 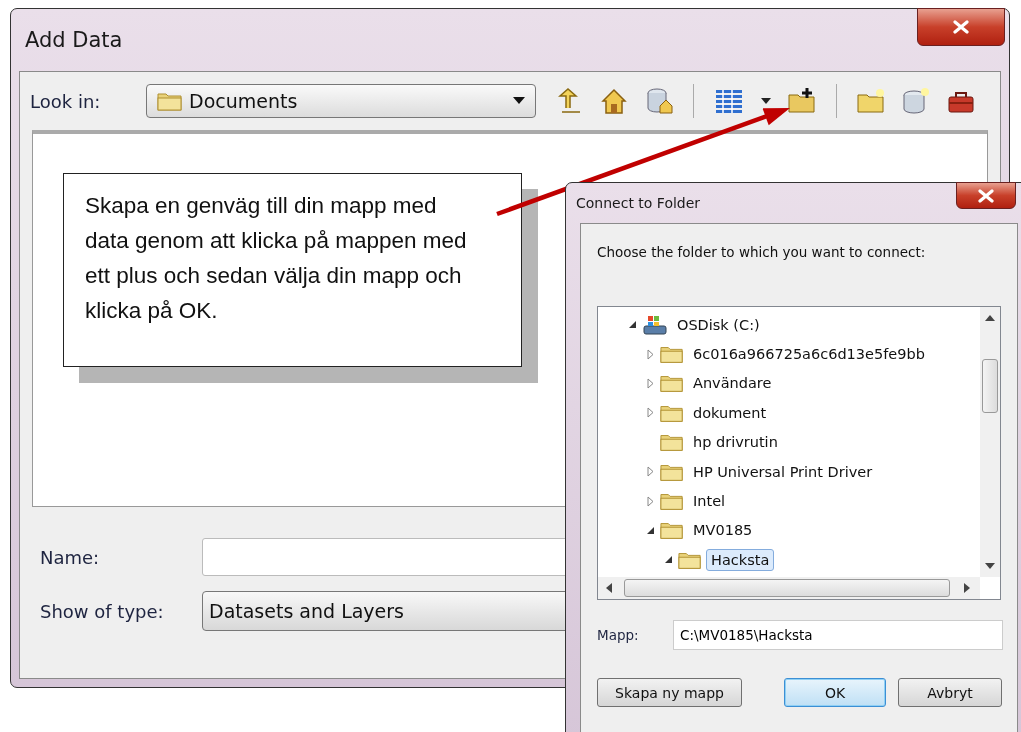 What do you see at coordinates (638, 203) in the screenshot?
I see `dialog-title: Connect to Folder` at bounding box center [638, 203].